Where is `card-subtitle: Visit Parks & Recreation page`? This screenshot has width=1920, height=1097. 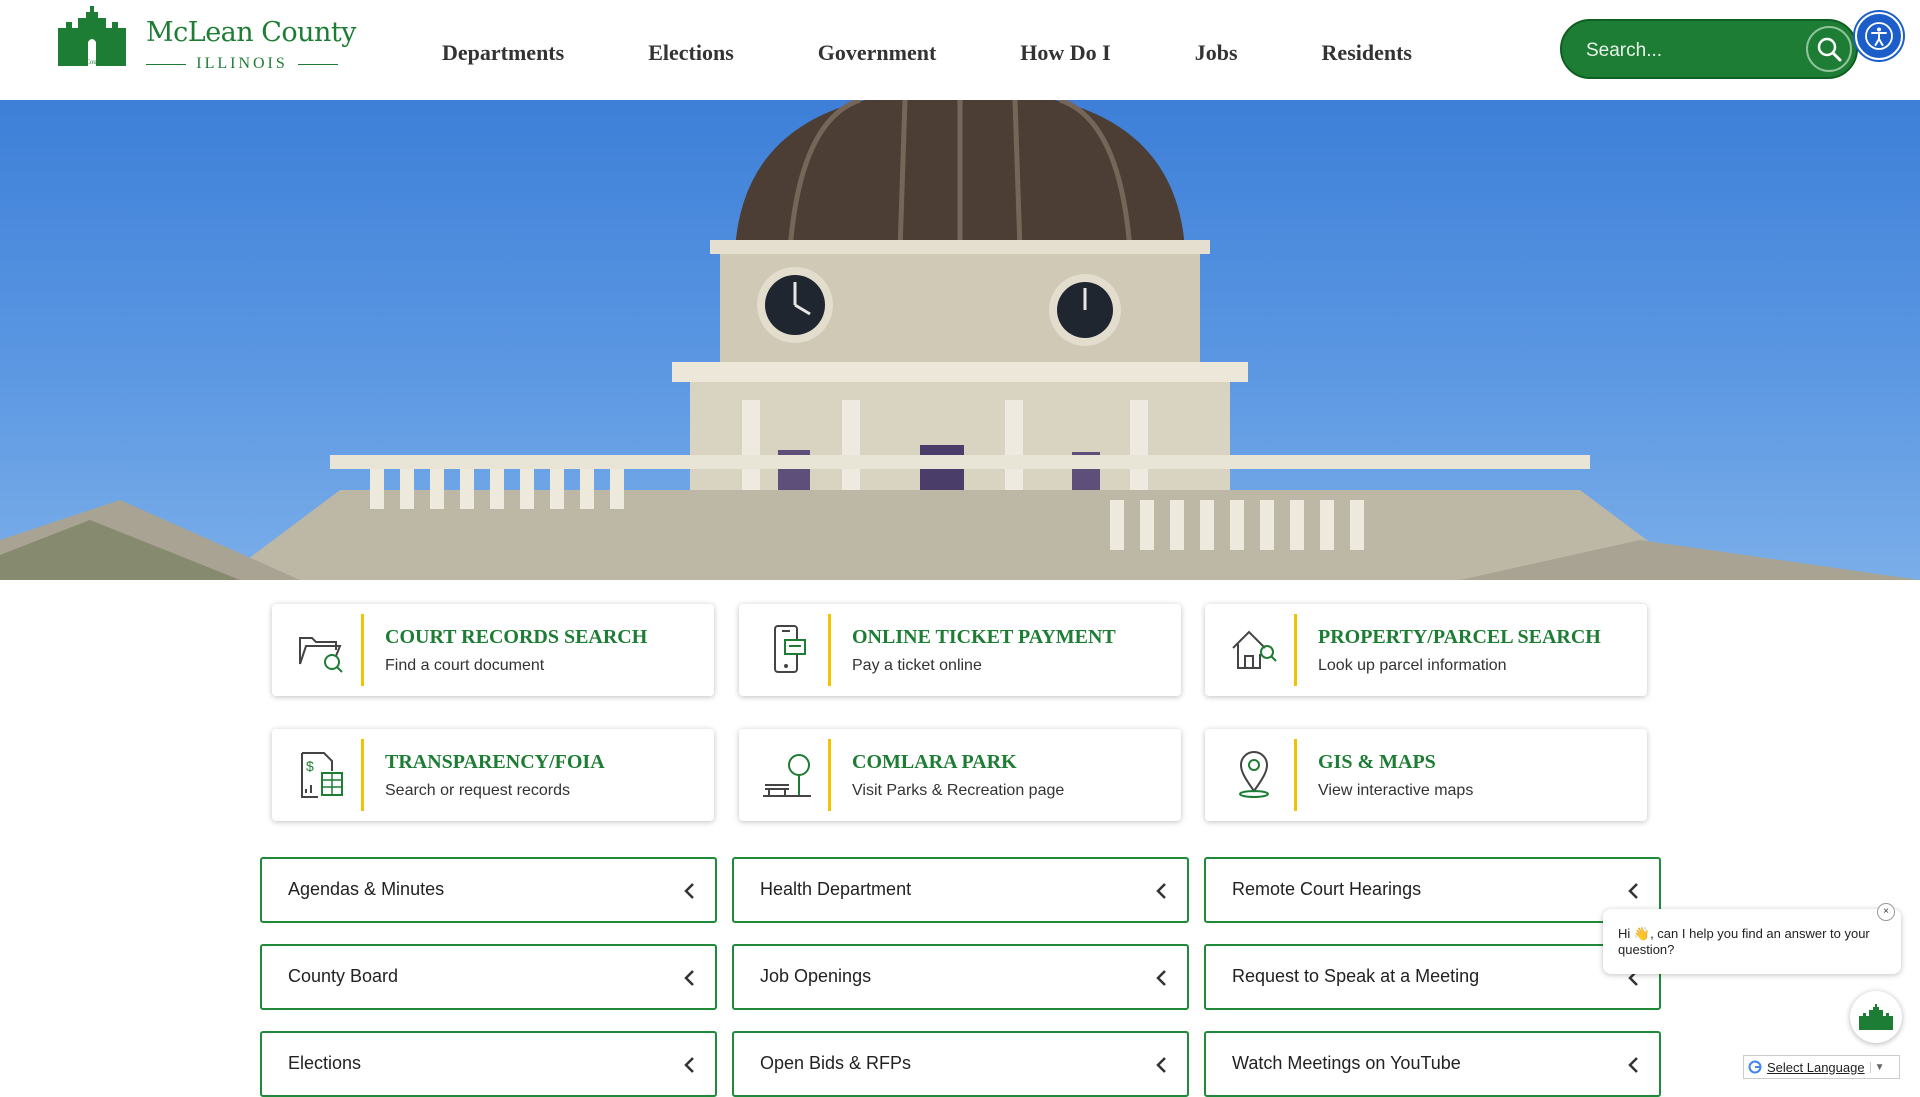
card-subtitle: Visit Parks & Recreation page is located at coordinates (958, 790).